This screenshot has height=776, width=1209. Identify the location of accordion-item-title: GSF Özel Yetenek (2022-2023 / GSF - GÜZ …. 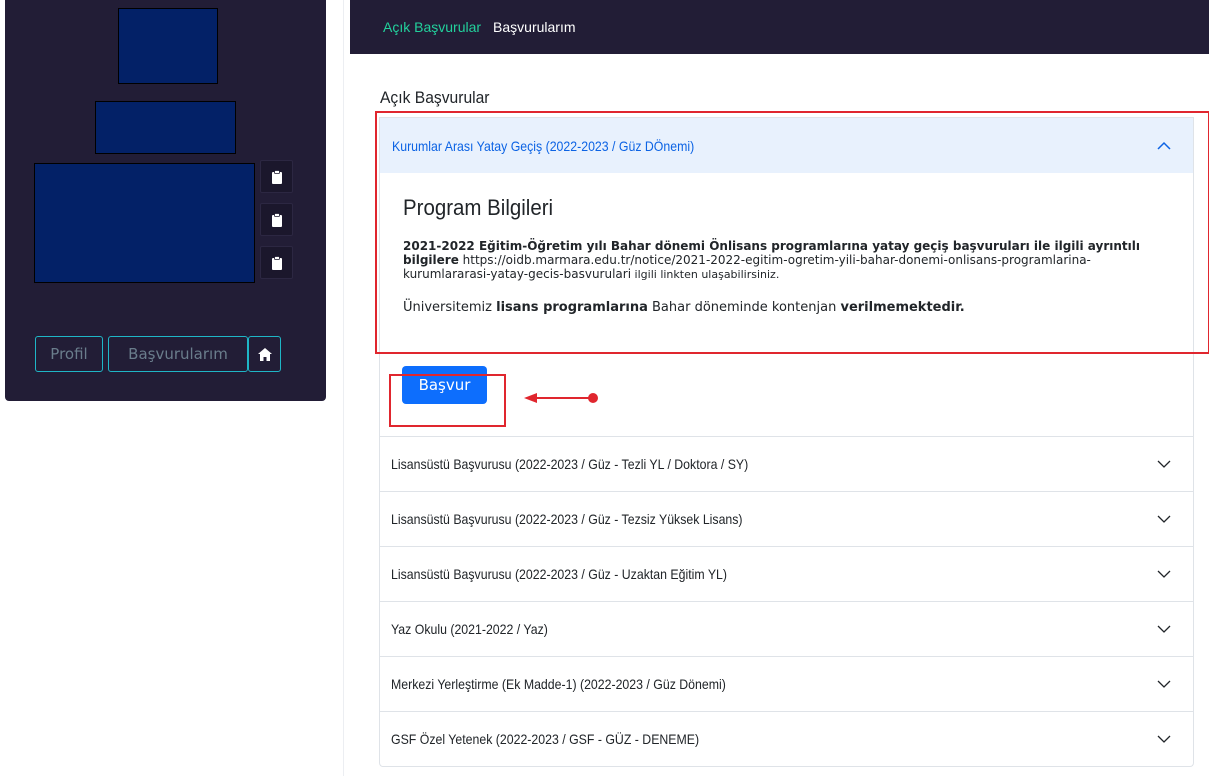
(545, 739).